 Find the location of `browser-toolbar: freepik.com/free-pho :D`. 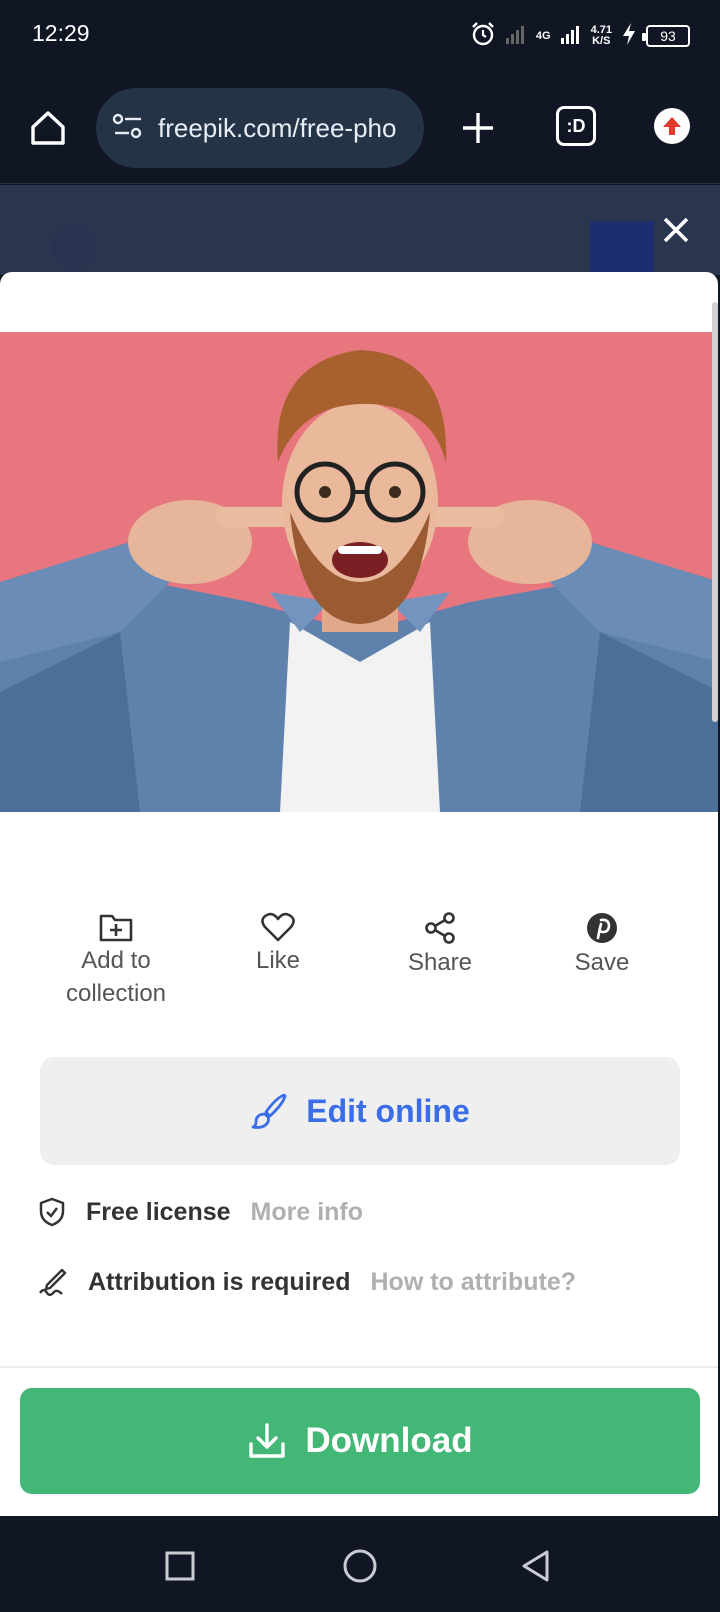

browser-toolbar: freepik.com/free-pho :D is located at coordinates (360, 128).